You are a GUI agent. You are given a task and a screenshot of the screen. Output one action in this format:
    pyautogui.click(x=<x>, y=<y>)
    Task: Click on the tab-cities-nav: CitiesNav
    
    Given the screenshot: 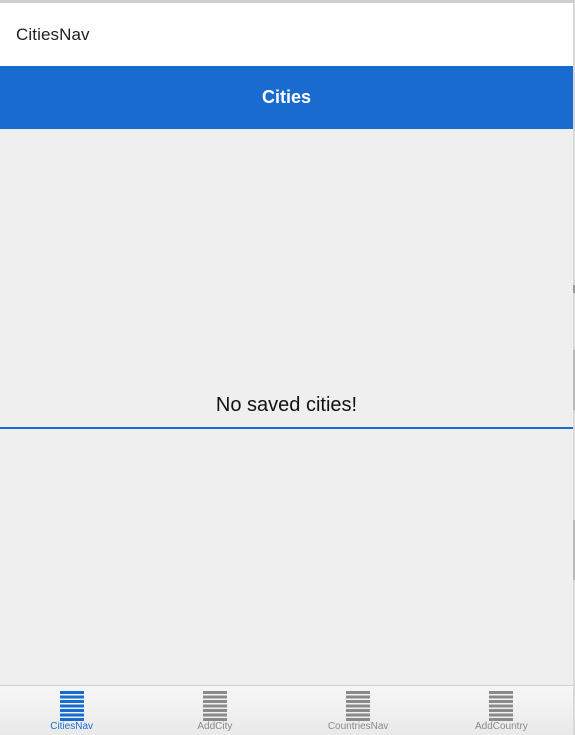 What is the action you would take?
    pyautogui.click(x=71, y=710)
    